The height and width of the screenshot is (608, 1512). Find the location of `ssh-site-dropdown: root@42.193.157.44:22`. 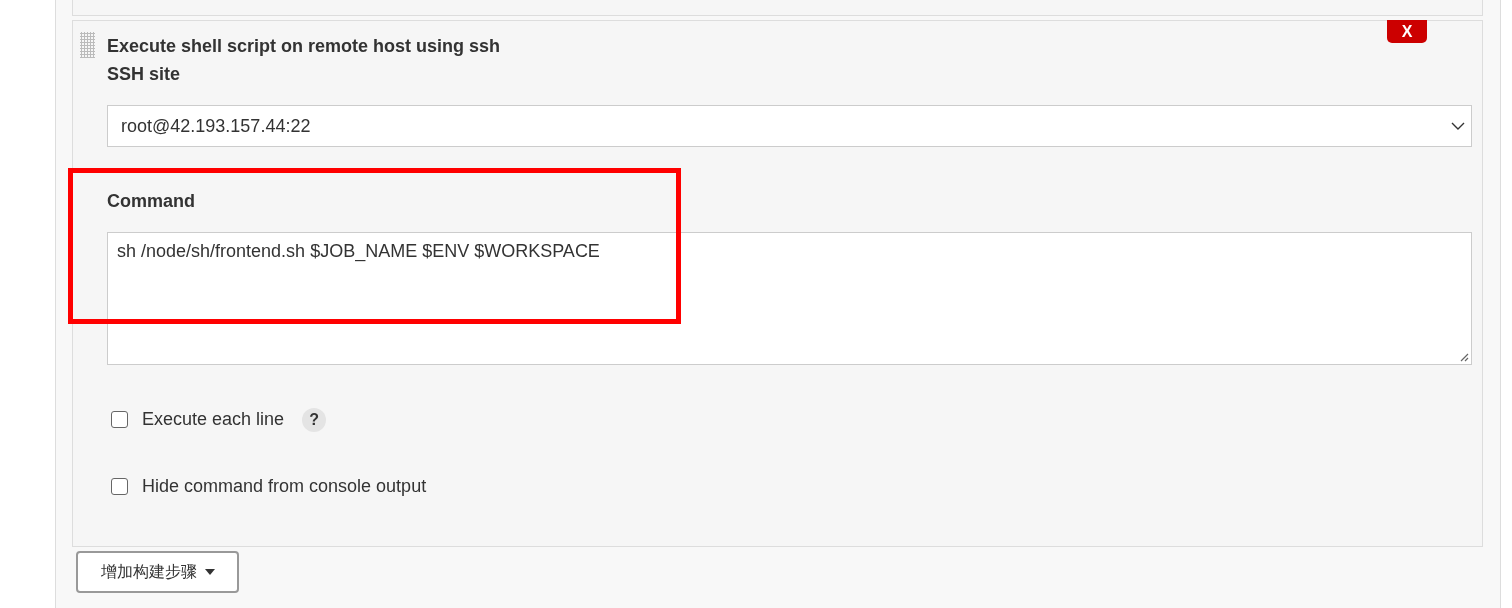

ssh-site-dropdown: root@42.193.157.44:22 is located at coordinates (789, 126).